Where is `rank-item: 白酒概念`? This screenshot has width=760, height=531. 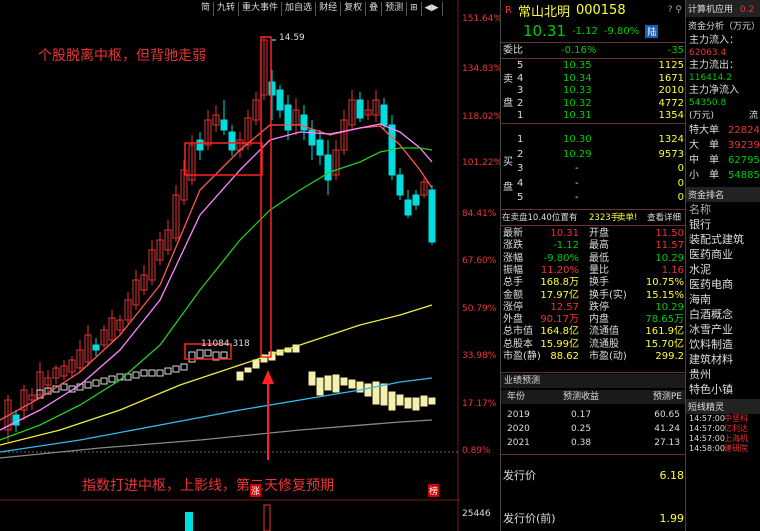 rank-item: 白酒概念 is located at coordinates (723, 314).